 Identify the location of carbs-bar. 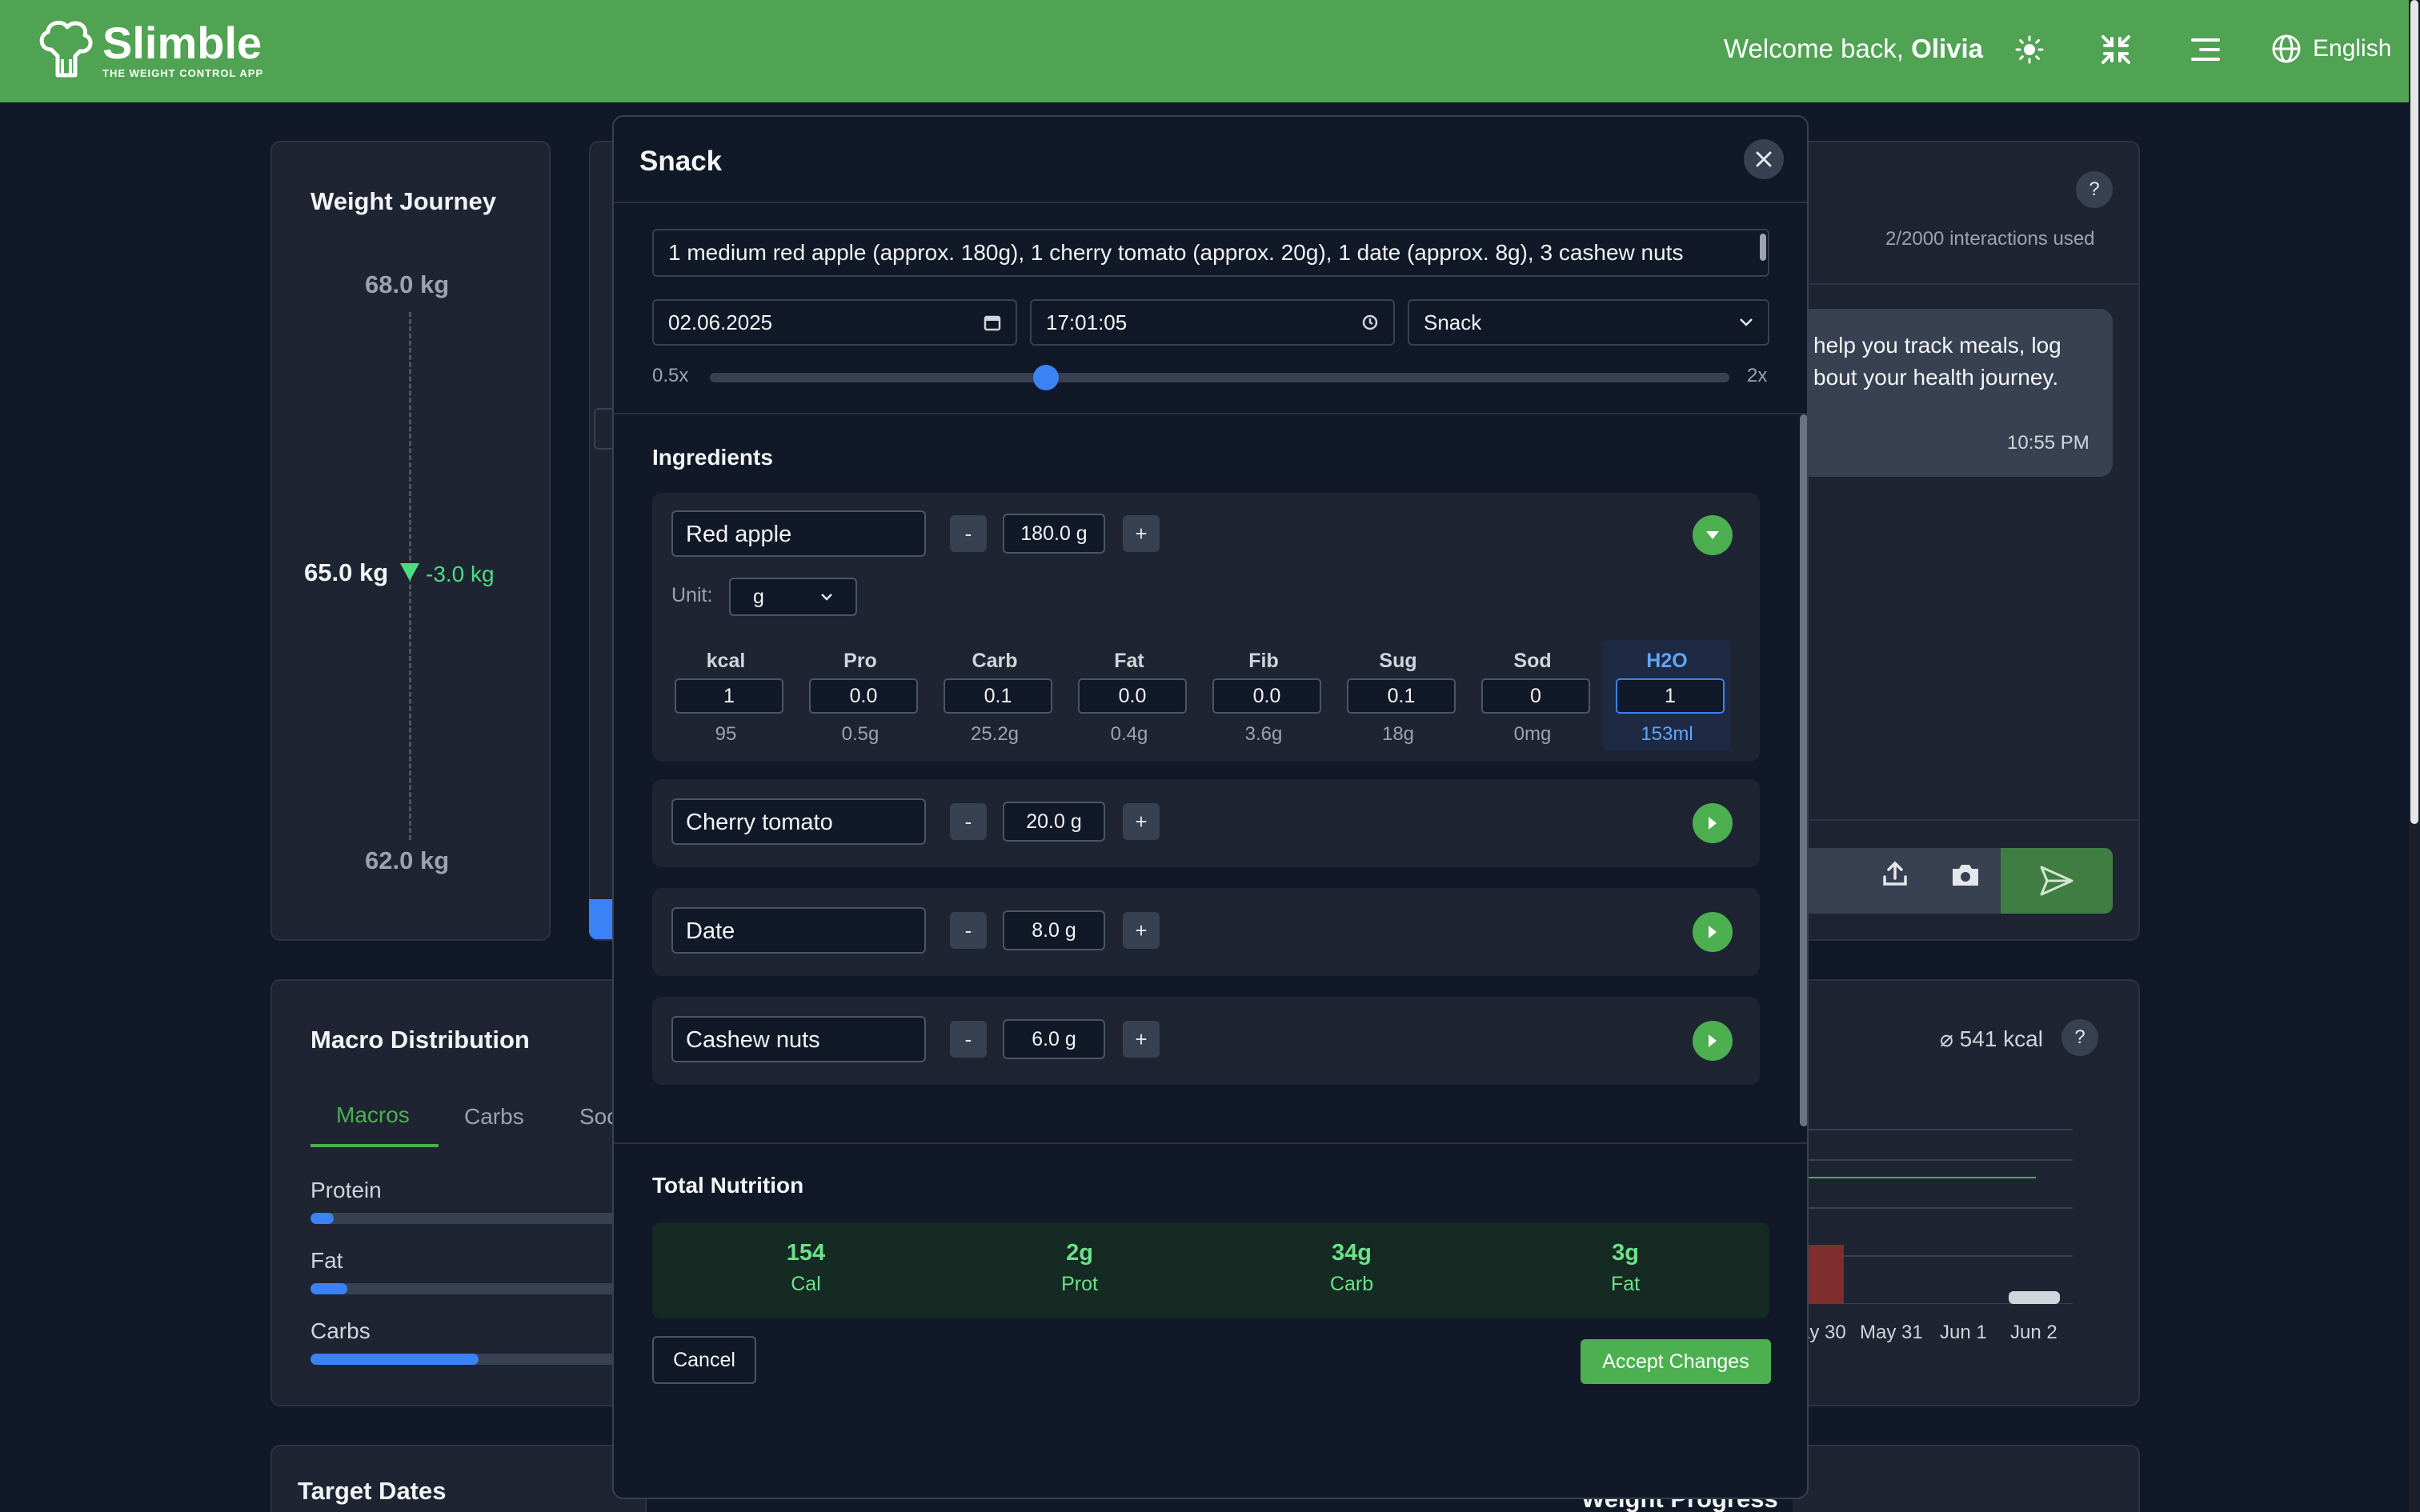
(479, 1359).